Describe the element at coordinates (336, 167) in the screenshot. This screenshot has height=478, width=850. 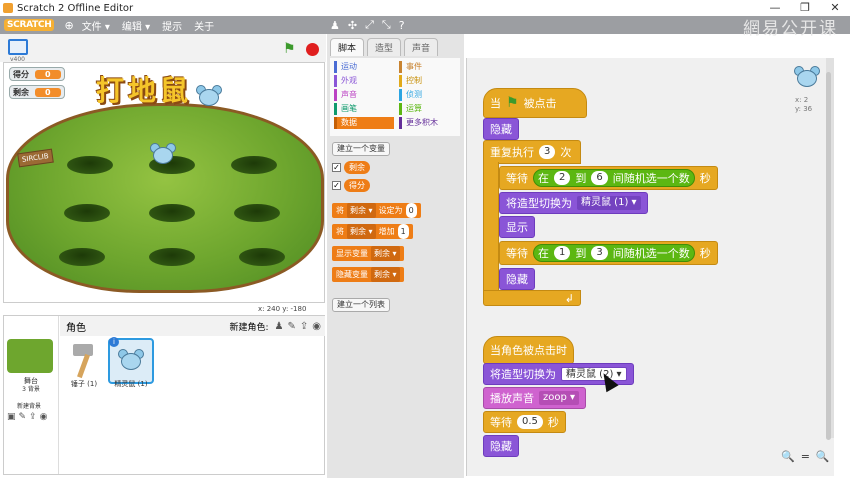
I see `var-checkbox-remaining: ✓` at that location.